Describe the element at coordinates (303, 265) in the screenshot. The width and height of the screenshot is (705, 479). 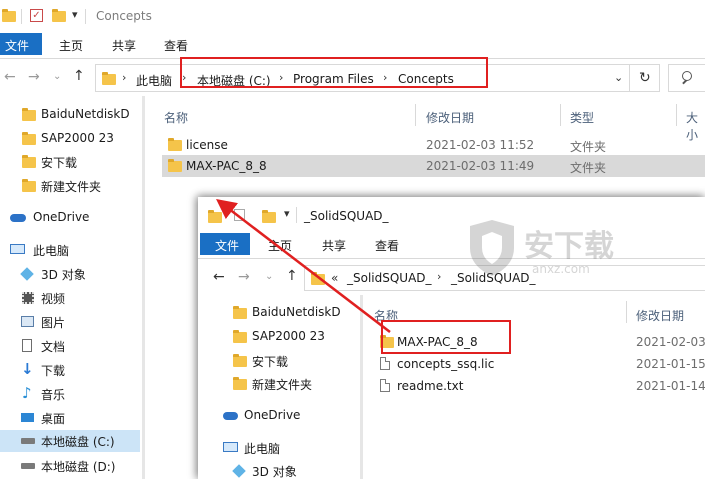
I see `annotation-arrow` at that location.